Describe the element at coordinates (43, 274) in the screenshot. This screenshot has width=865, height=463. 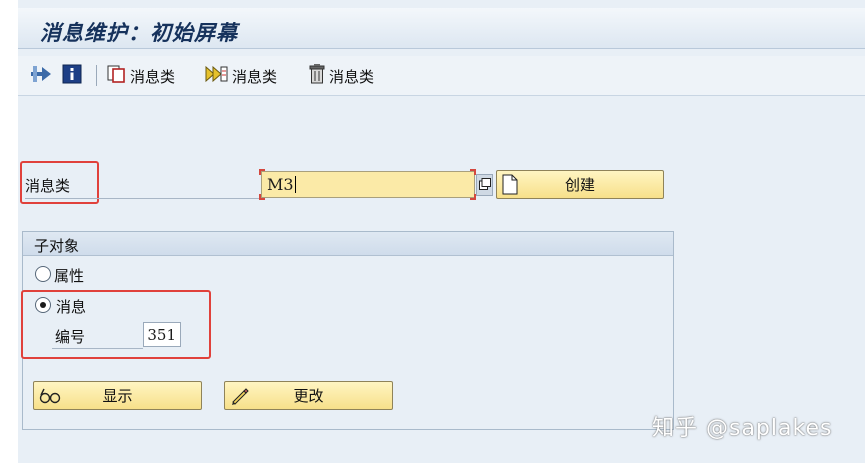
I see `attributes-radio` at that location.